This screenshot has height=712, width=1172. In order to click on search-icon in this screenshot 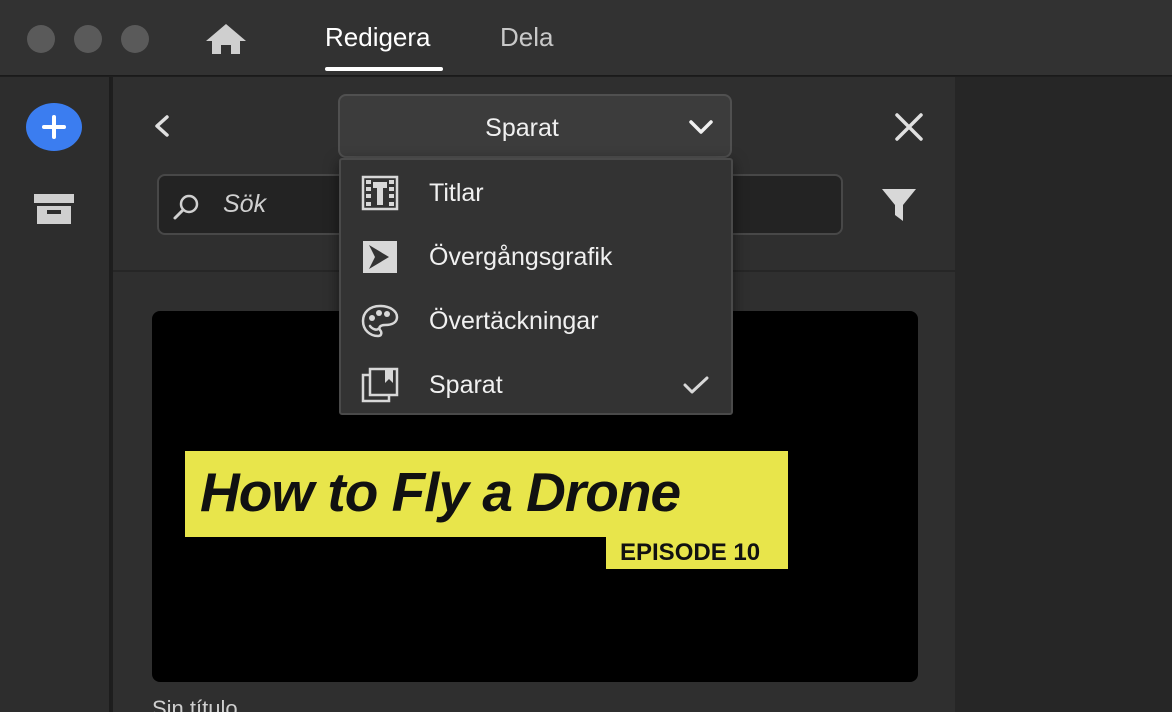, I will do `click(186, 207)`.